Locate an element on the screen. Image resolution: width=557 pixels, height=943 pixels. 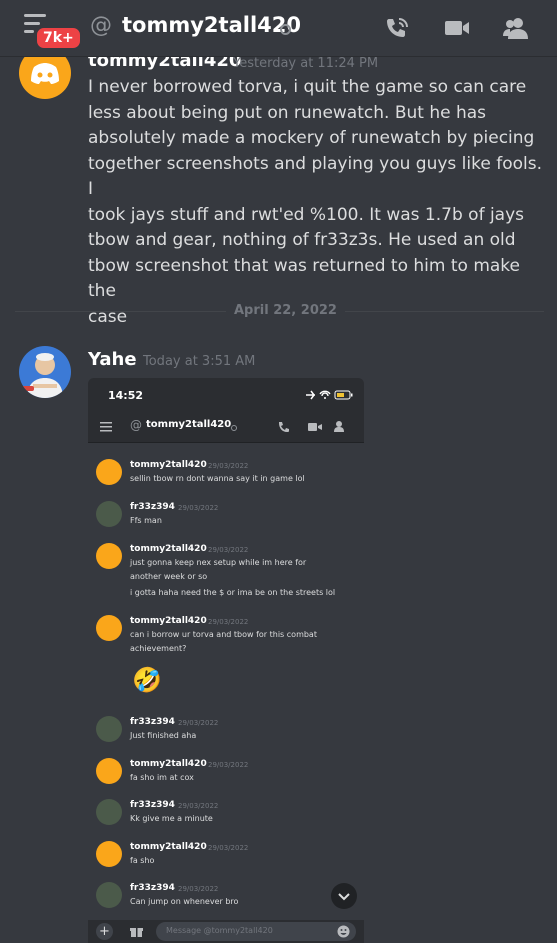
phone-icon is located at coordinates (397, 28).